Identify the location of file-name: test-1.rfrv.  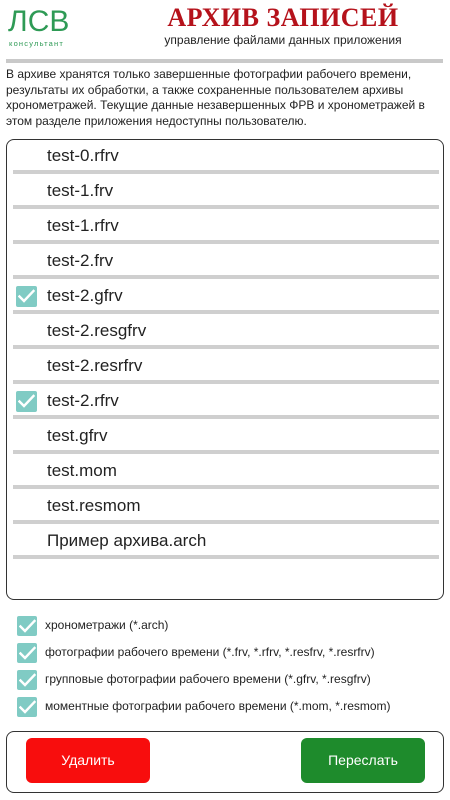
(83, 225).